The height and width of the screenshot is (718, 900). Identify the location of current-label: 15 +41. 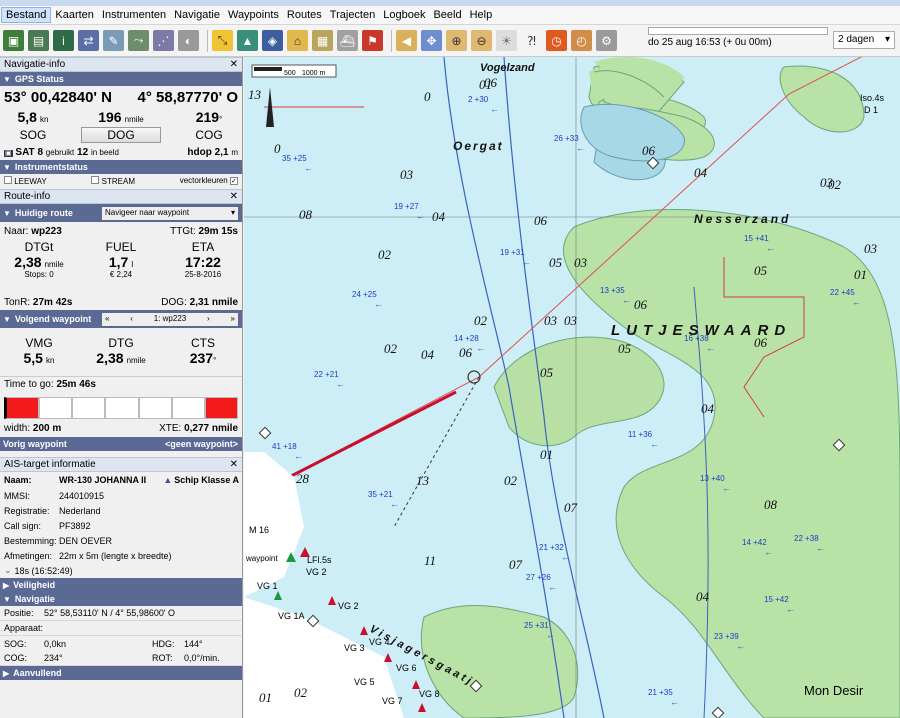
(756, 238).